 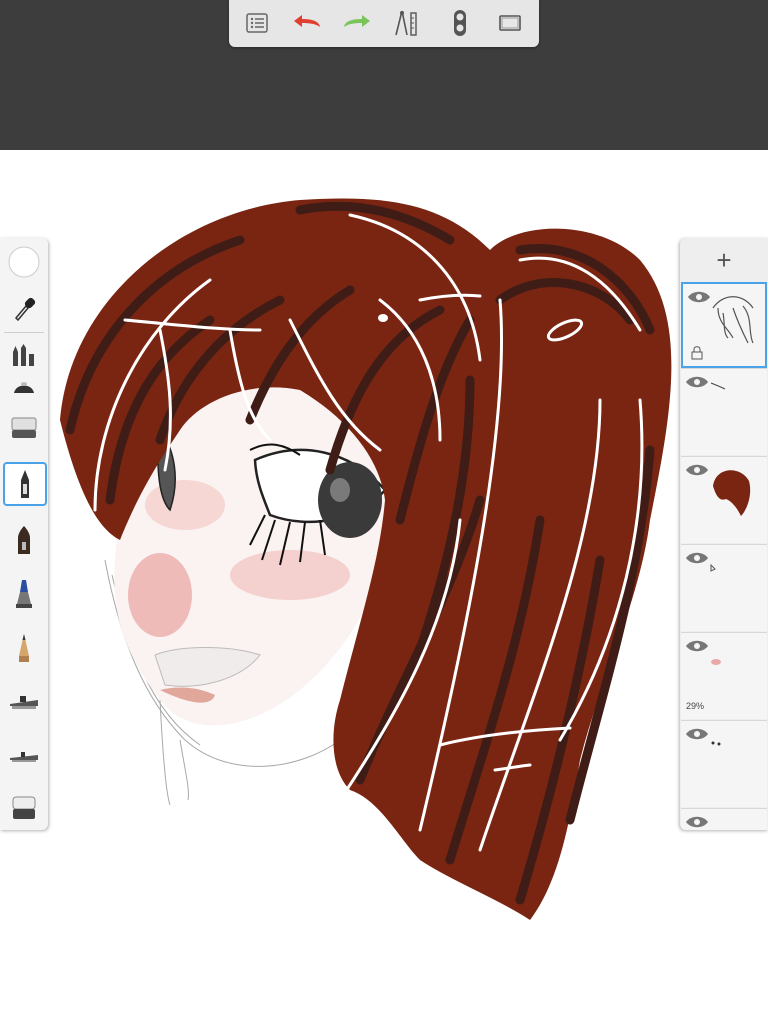 I want to click on pencil-icon, so click(x=24, y=648).